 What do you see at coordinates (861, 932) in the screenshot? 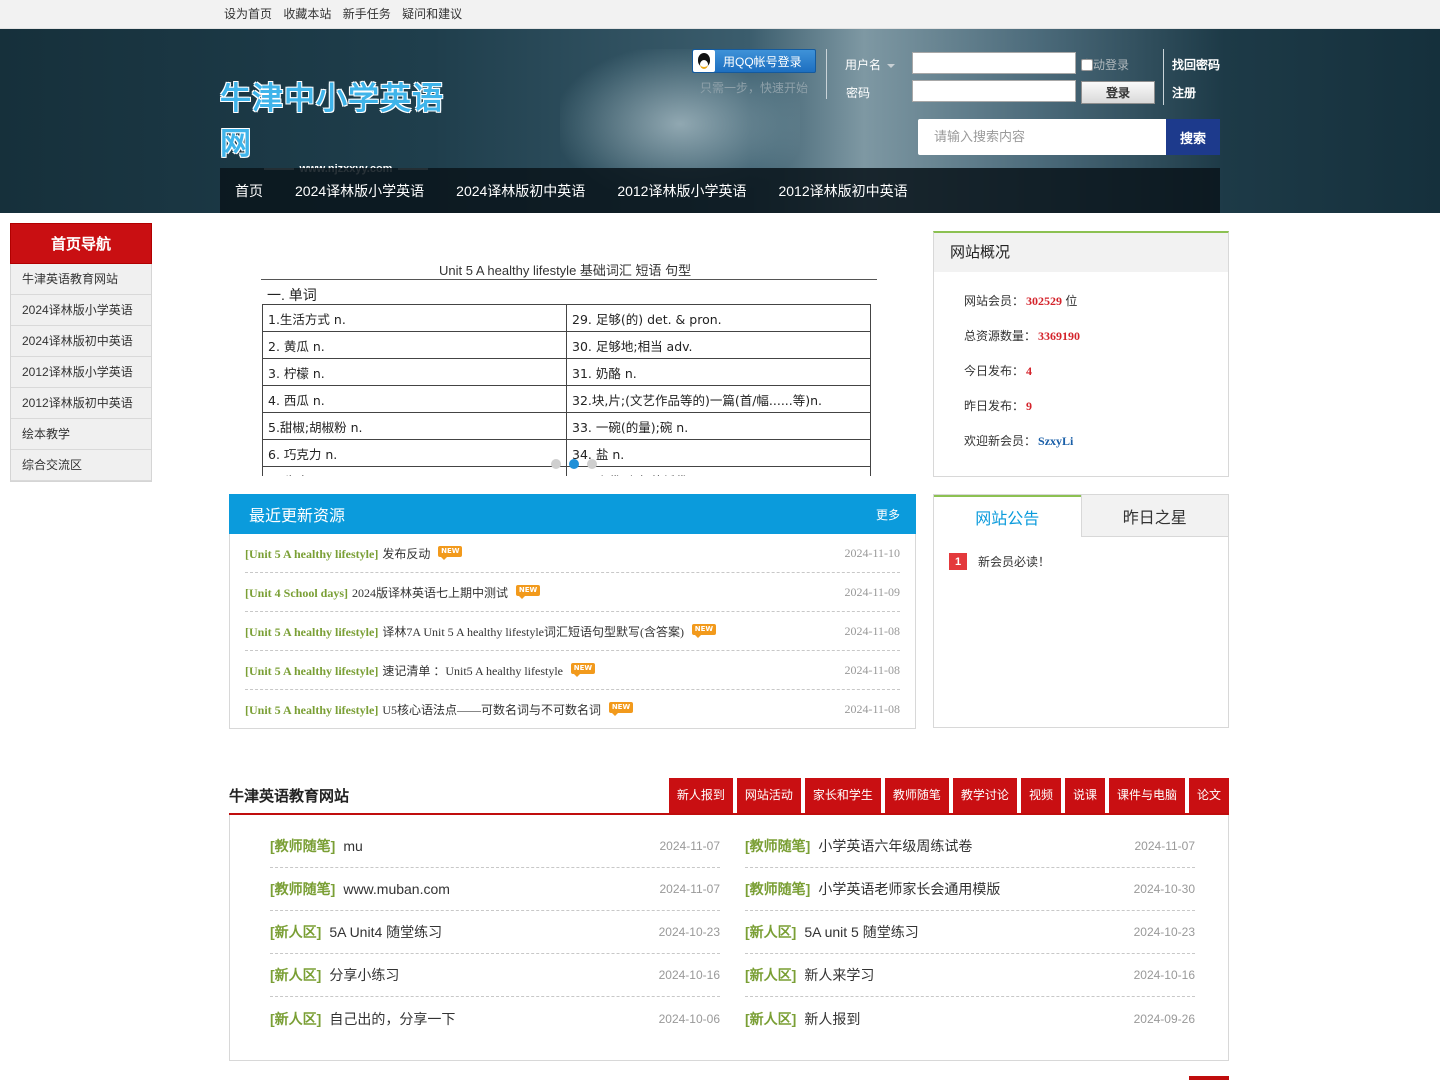
I see `post-title-link: 5A unit 5 随堂练习` at bounding box center [861, 932].